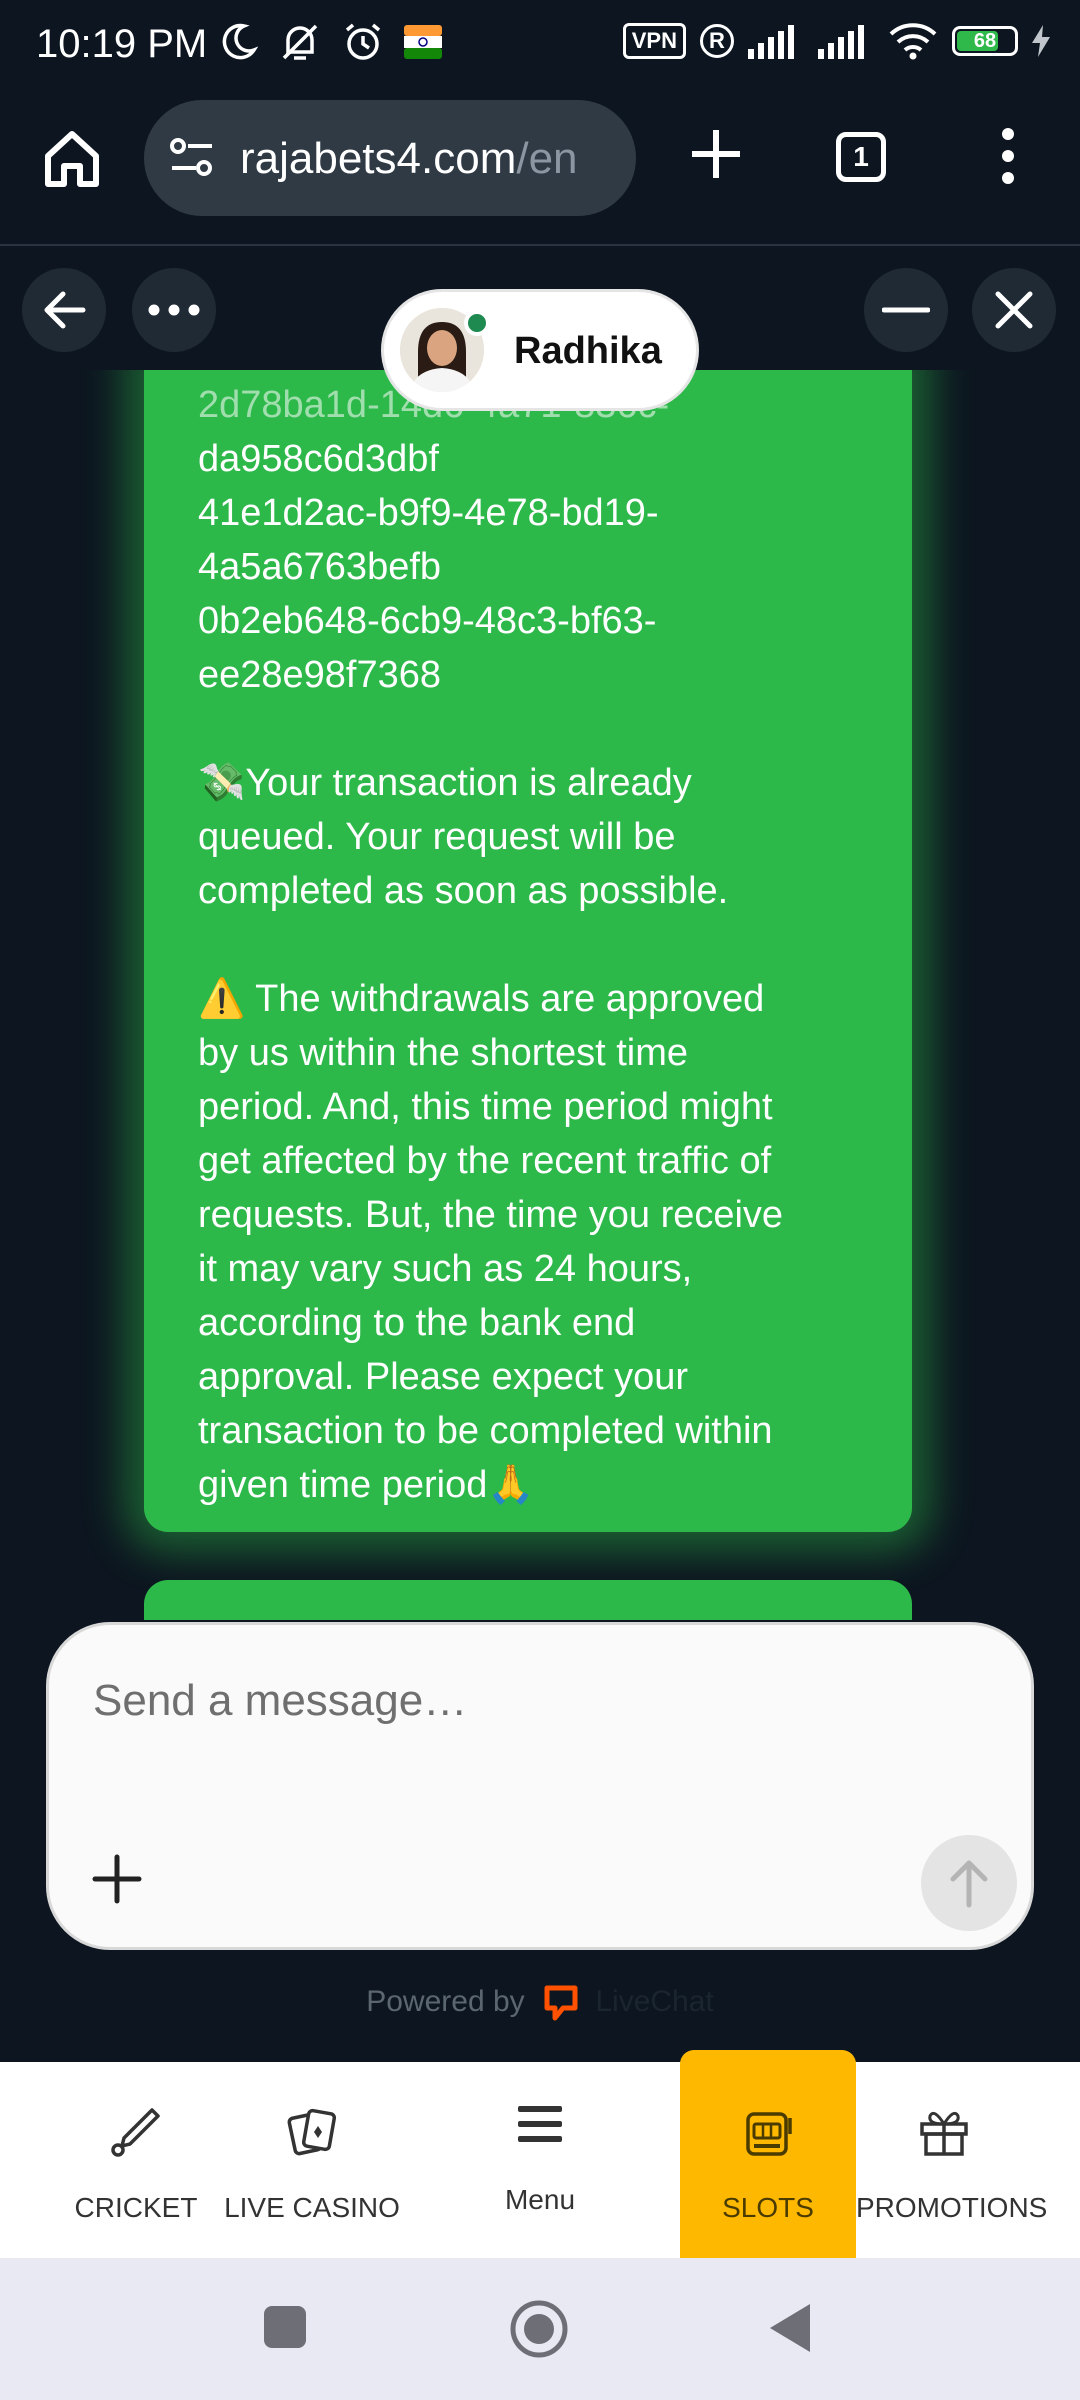  Describe the element at coordinates (493, 1701) in the screenshot. I see `message-input` at that location.